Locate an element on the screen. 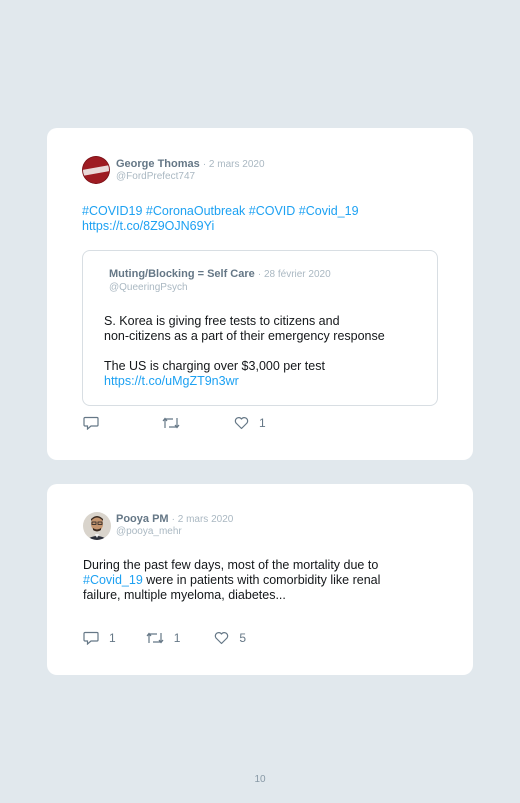 The height and width of the screenshot is (803, 520). avatar-red-badge-icon is located at coordinates (96, 170).